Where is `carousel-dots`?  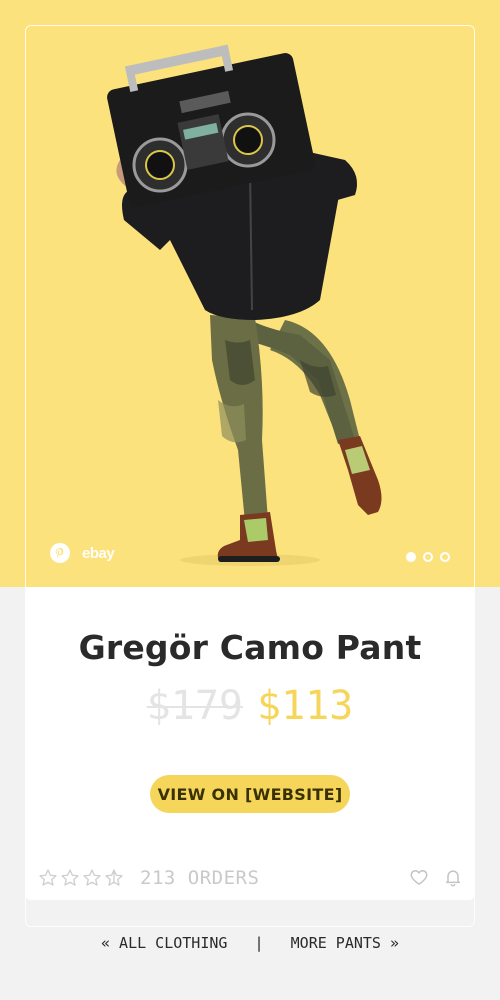 carousel-dots is located at coordinates (428, 557).